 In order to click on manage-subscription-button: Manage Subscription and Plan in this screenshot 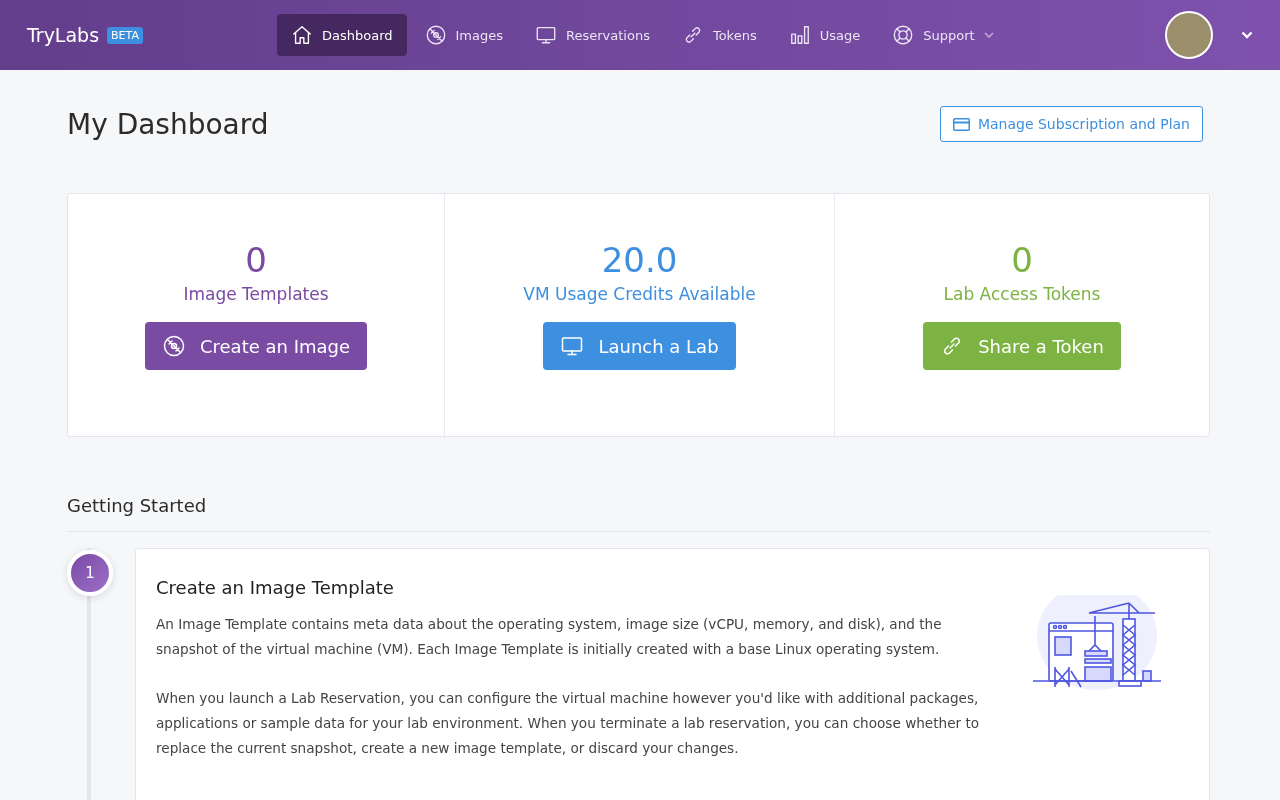, I will do `click(1071, 124)`.